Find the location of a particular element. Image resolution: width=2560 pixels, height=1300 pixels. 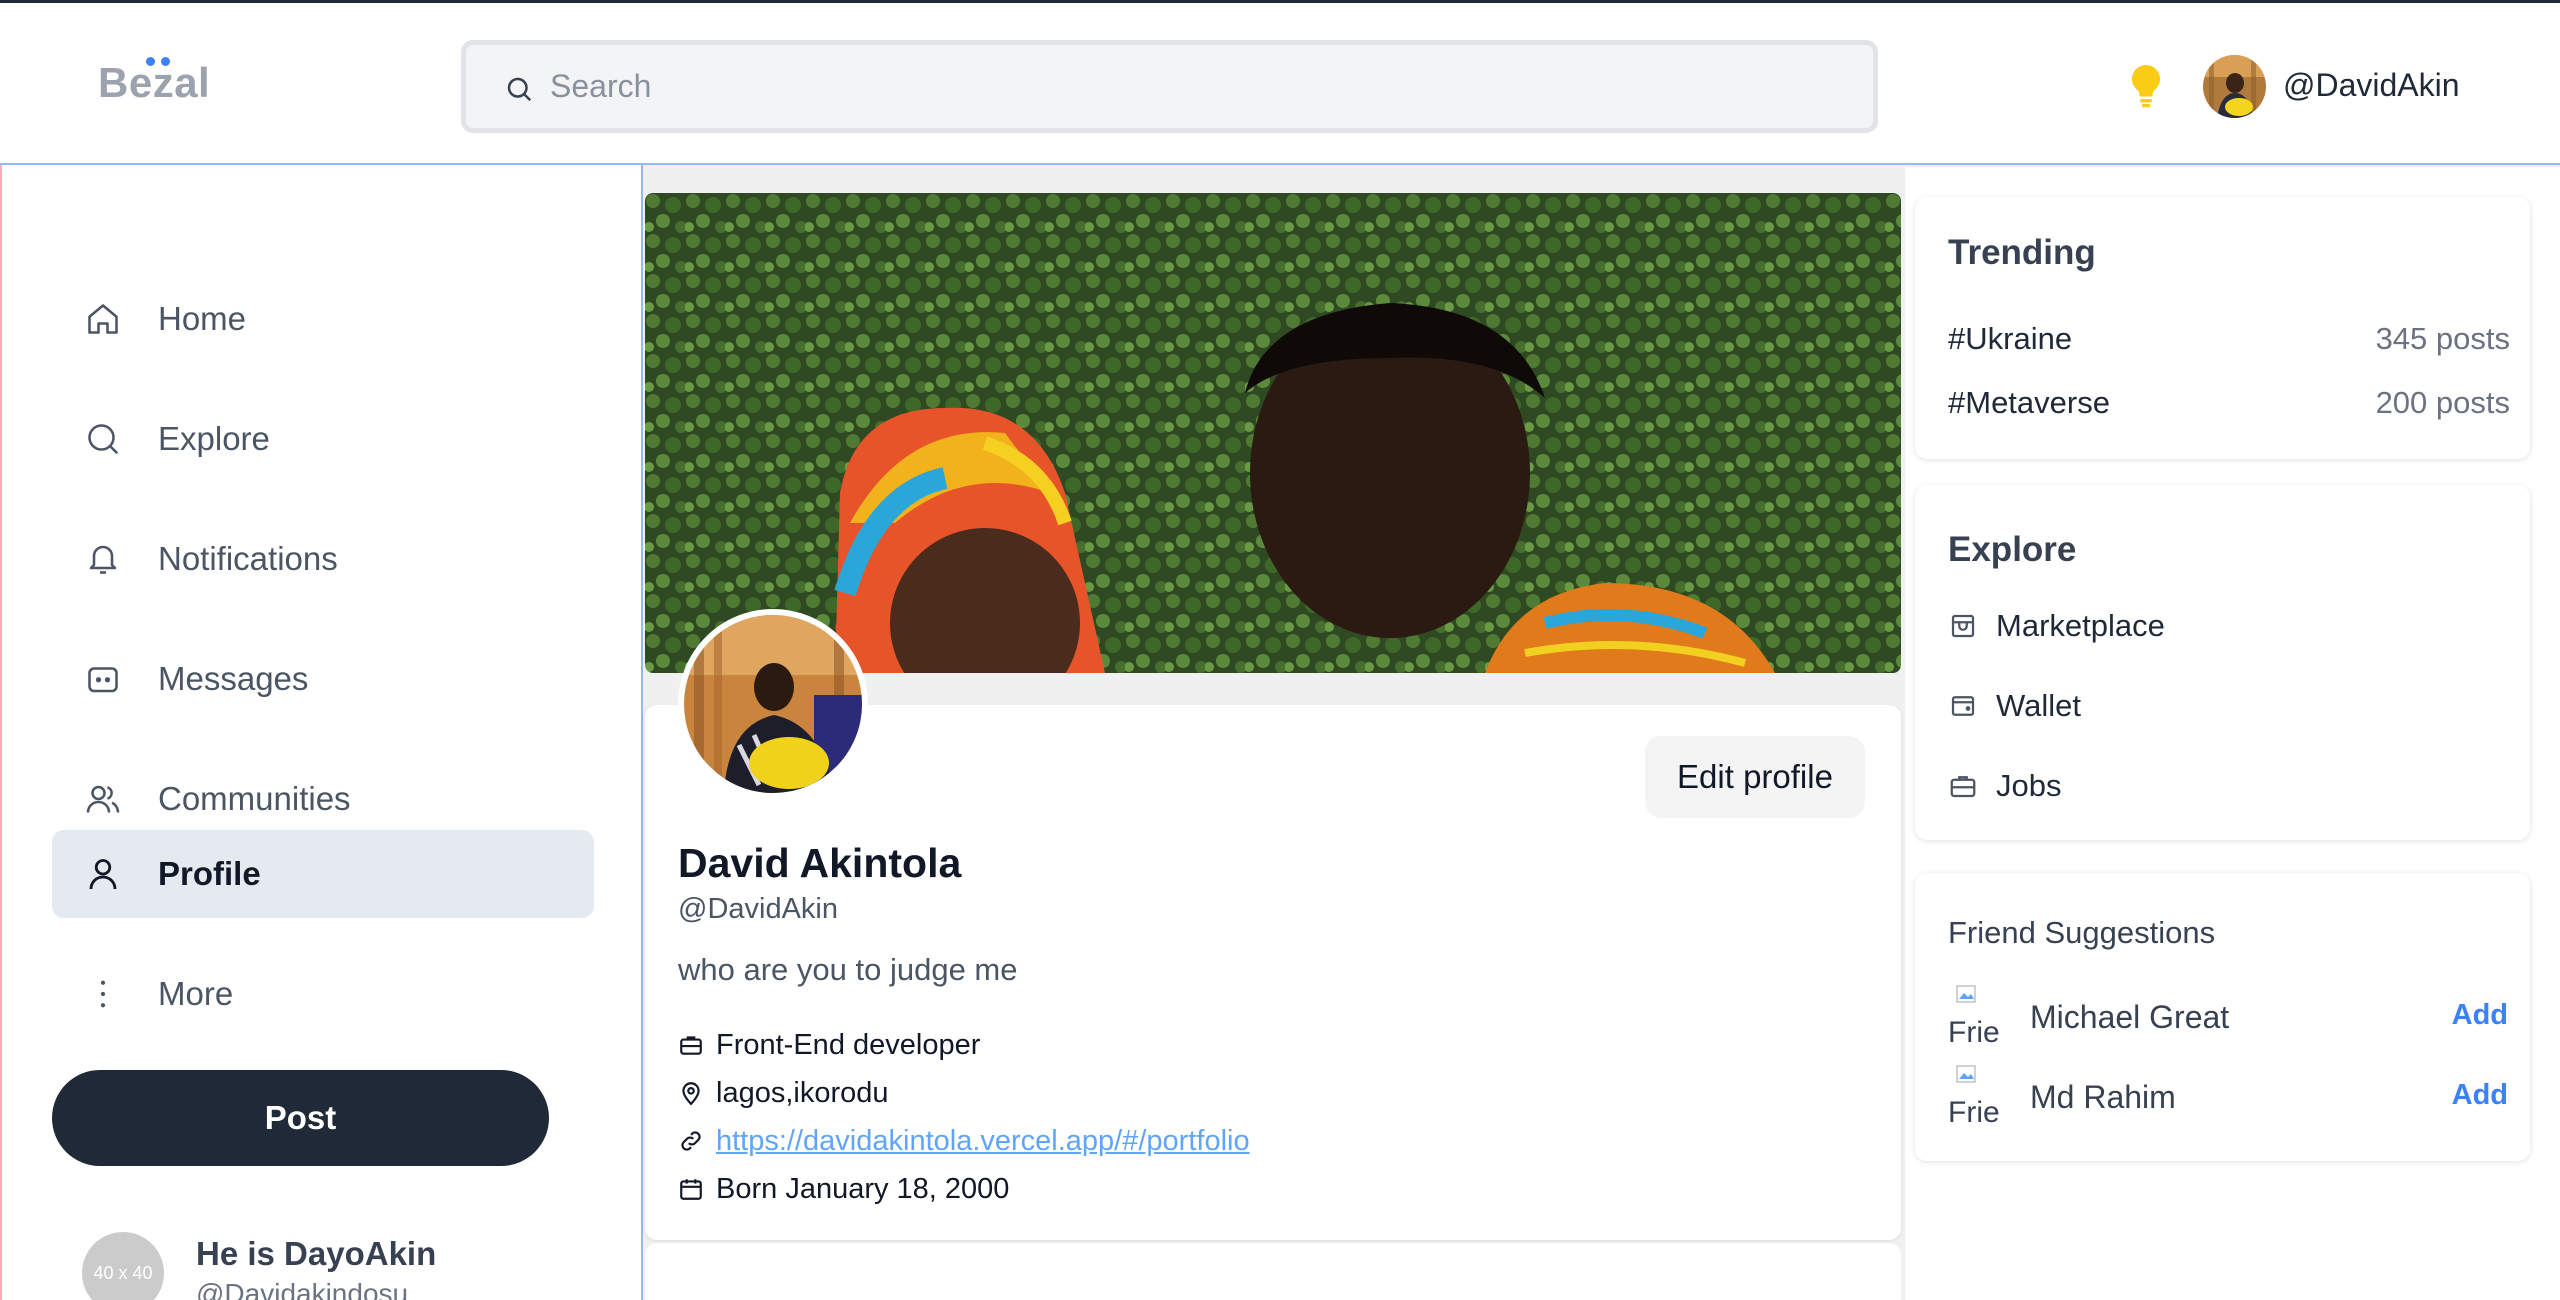

link-icon is located at coordinates (691, 1141).